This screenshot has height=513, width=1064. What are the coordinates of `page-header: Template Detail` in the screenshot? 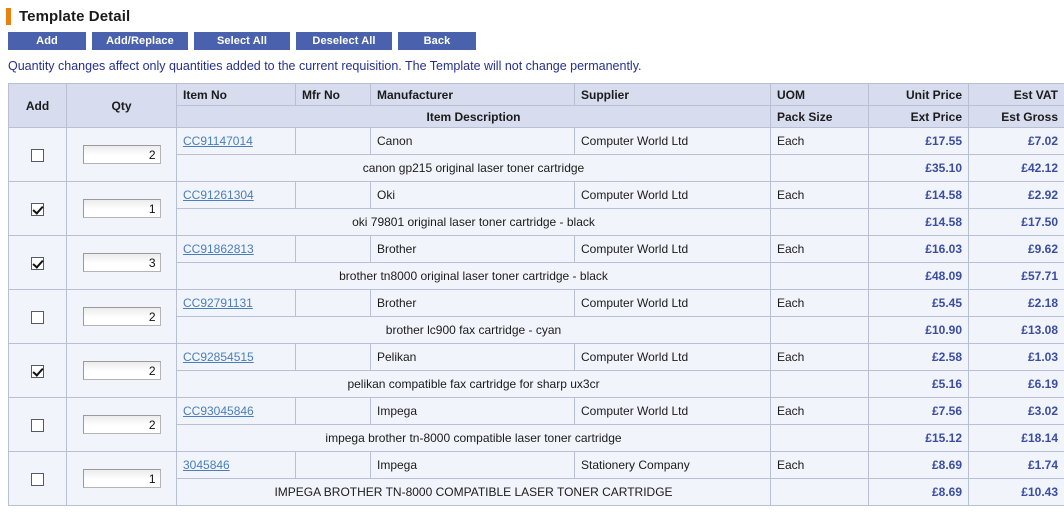 It's located at (532, 13).